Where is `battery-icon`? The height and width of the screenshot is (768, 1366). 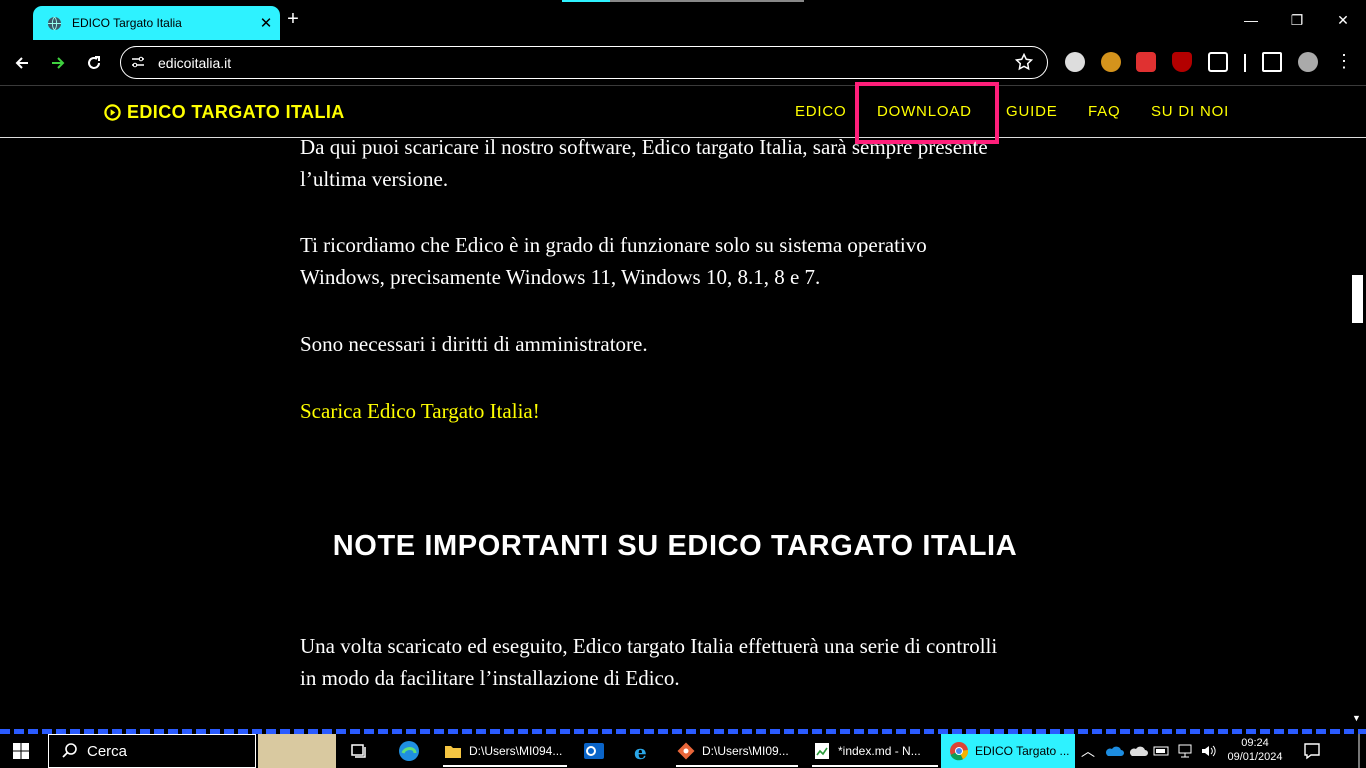
battery-icon is located at coordinates (1162, 751).